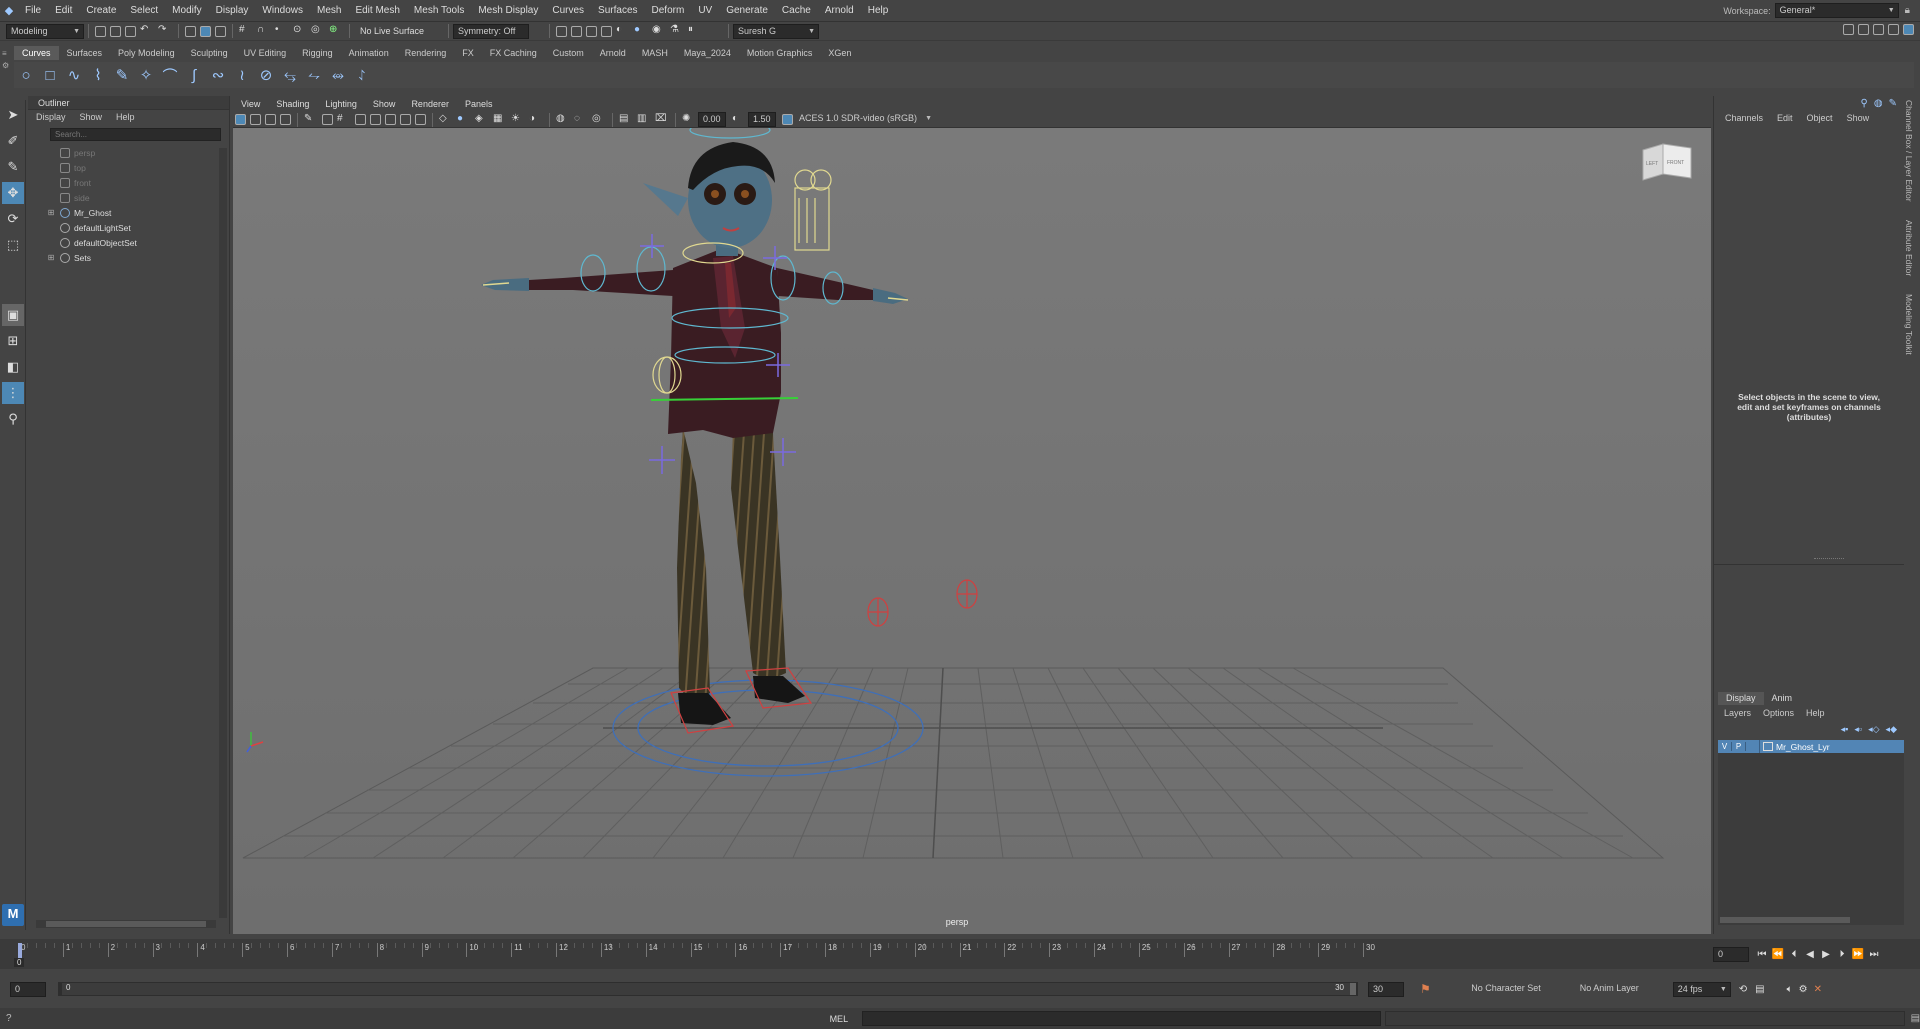 The height and width of the screenshot is (1029, 1920). I want to click on menu-select: Select, so click(144, 11).